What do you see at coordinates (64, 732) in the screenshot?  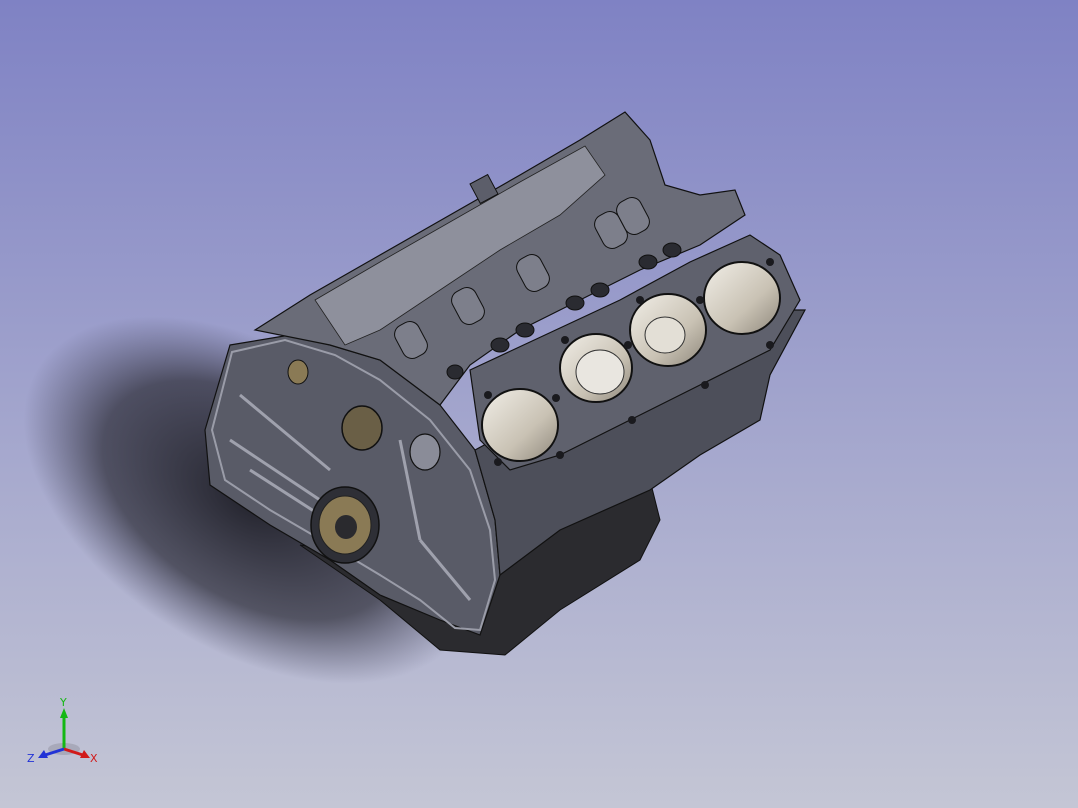 I see `orientation-triad: Y X Z` at bounding box center [64, 732].